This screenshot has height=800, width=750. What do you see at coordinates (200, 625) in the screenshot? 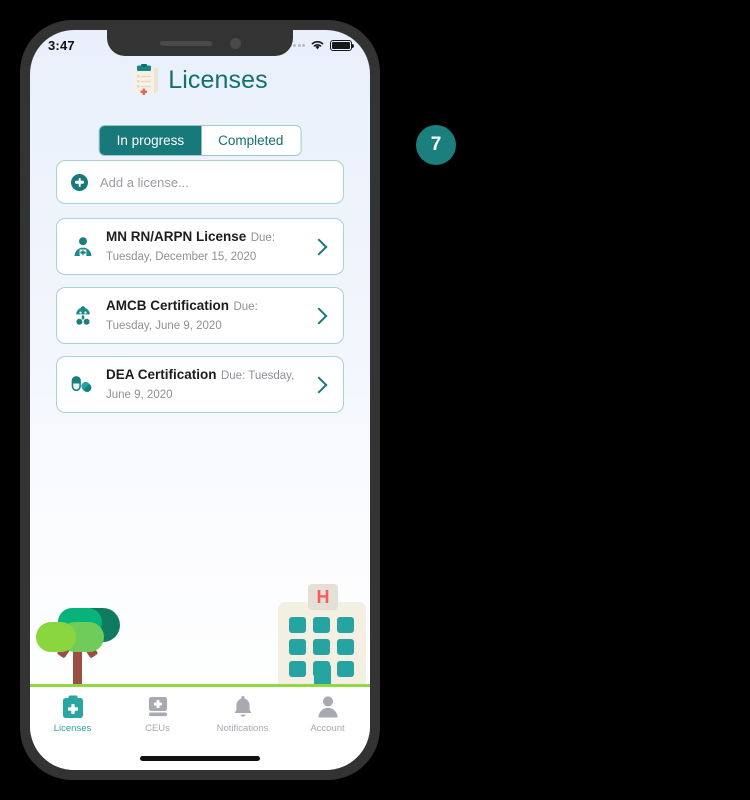
I see `illustration: H` at bounding box center [200, 625].